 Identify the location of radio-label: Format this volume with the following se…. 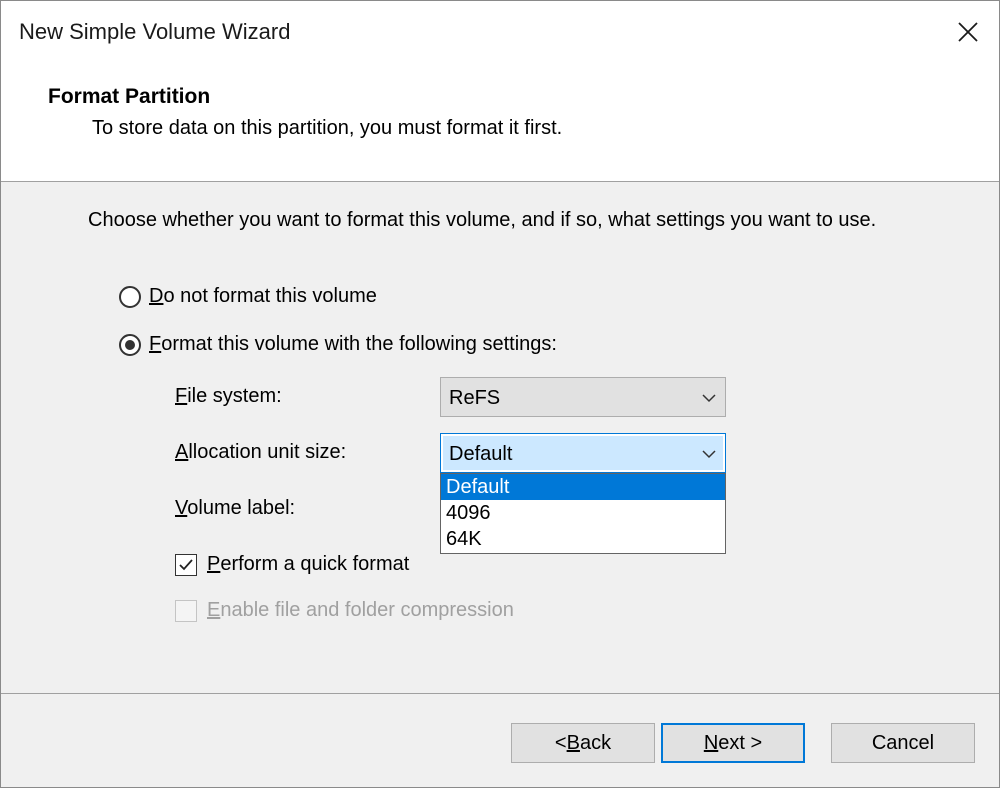
(353, 344).